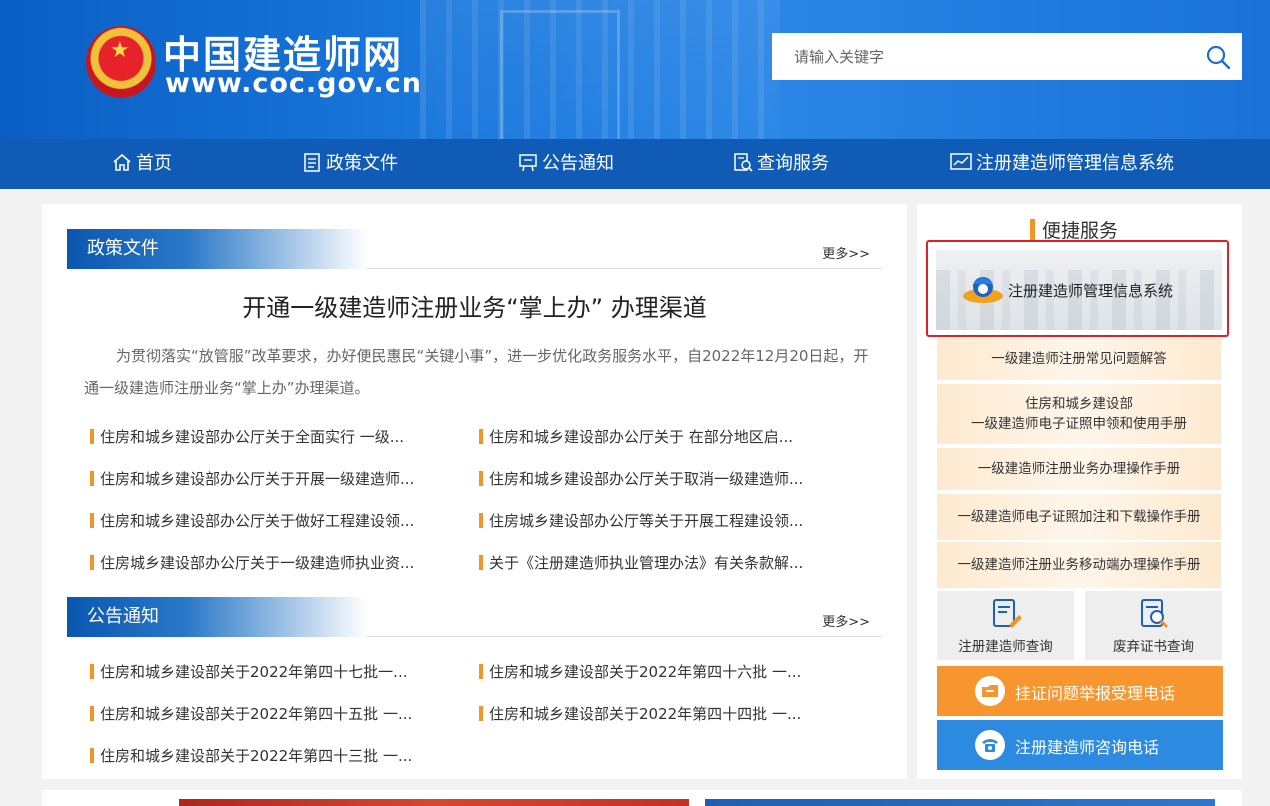  What do you see at coordinates (434, 802) in the screenshot?
I see `bottom-banner-image-left` at bounding box center [434, 802].